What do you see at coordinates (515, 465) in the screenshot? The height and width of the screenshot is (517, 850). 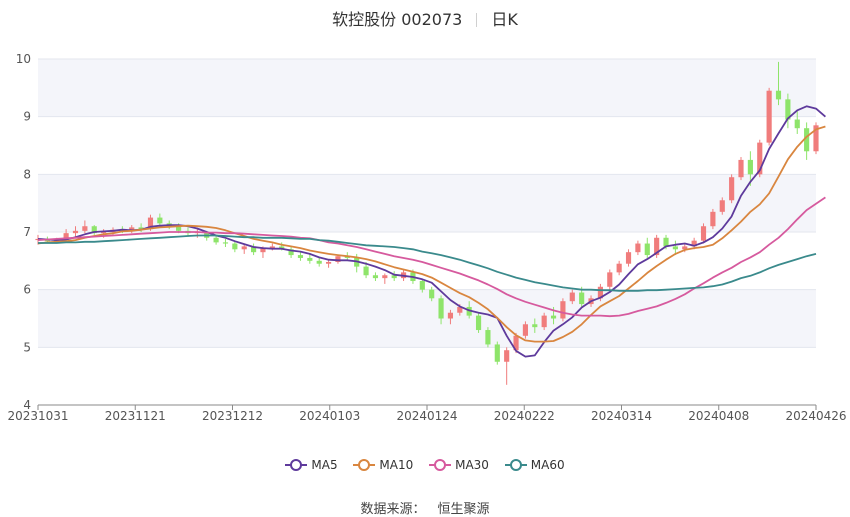 I see `legend-marker-ma60` at bounding box center [515, 465].